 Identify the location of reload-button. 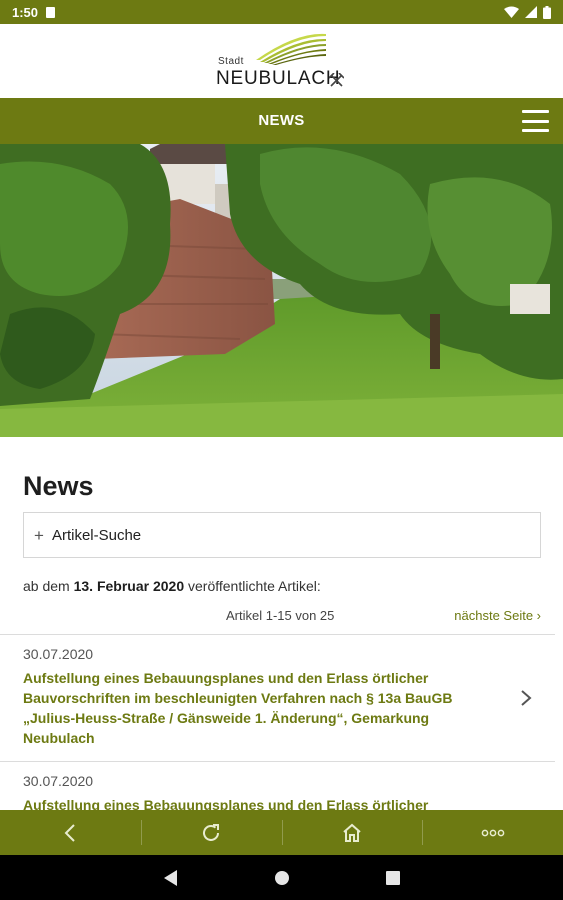
(211, 832).